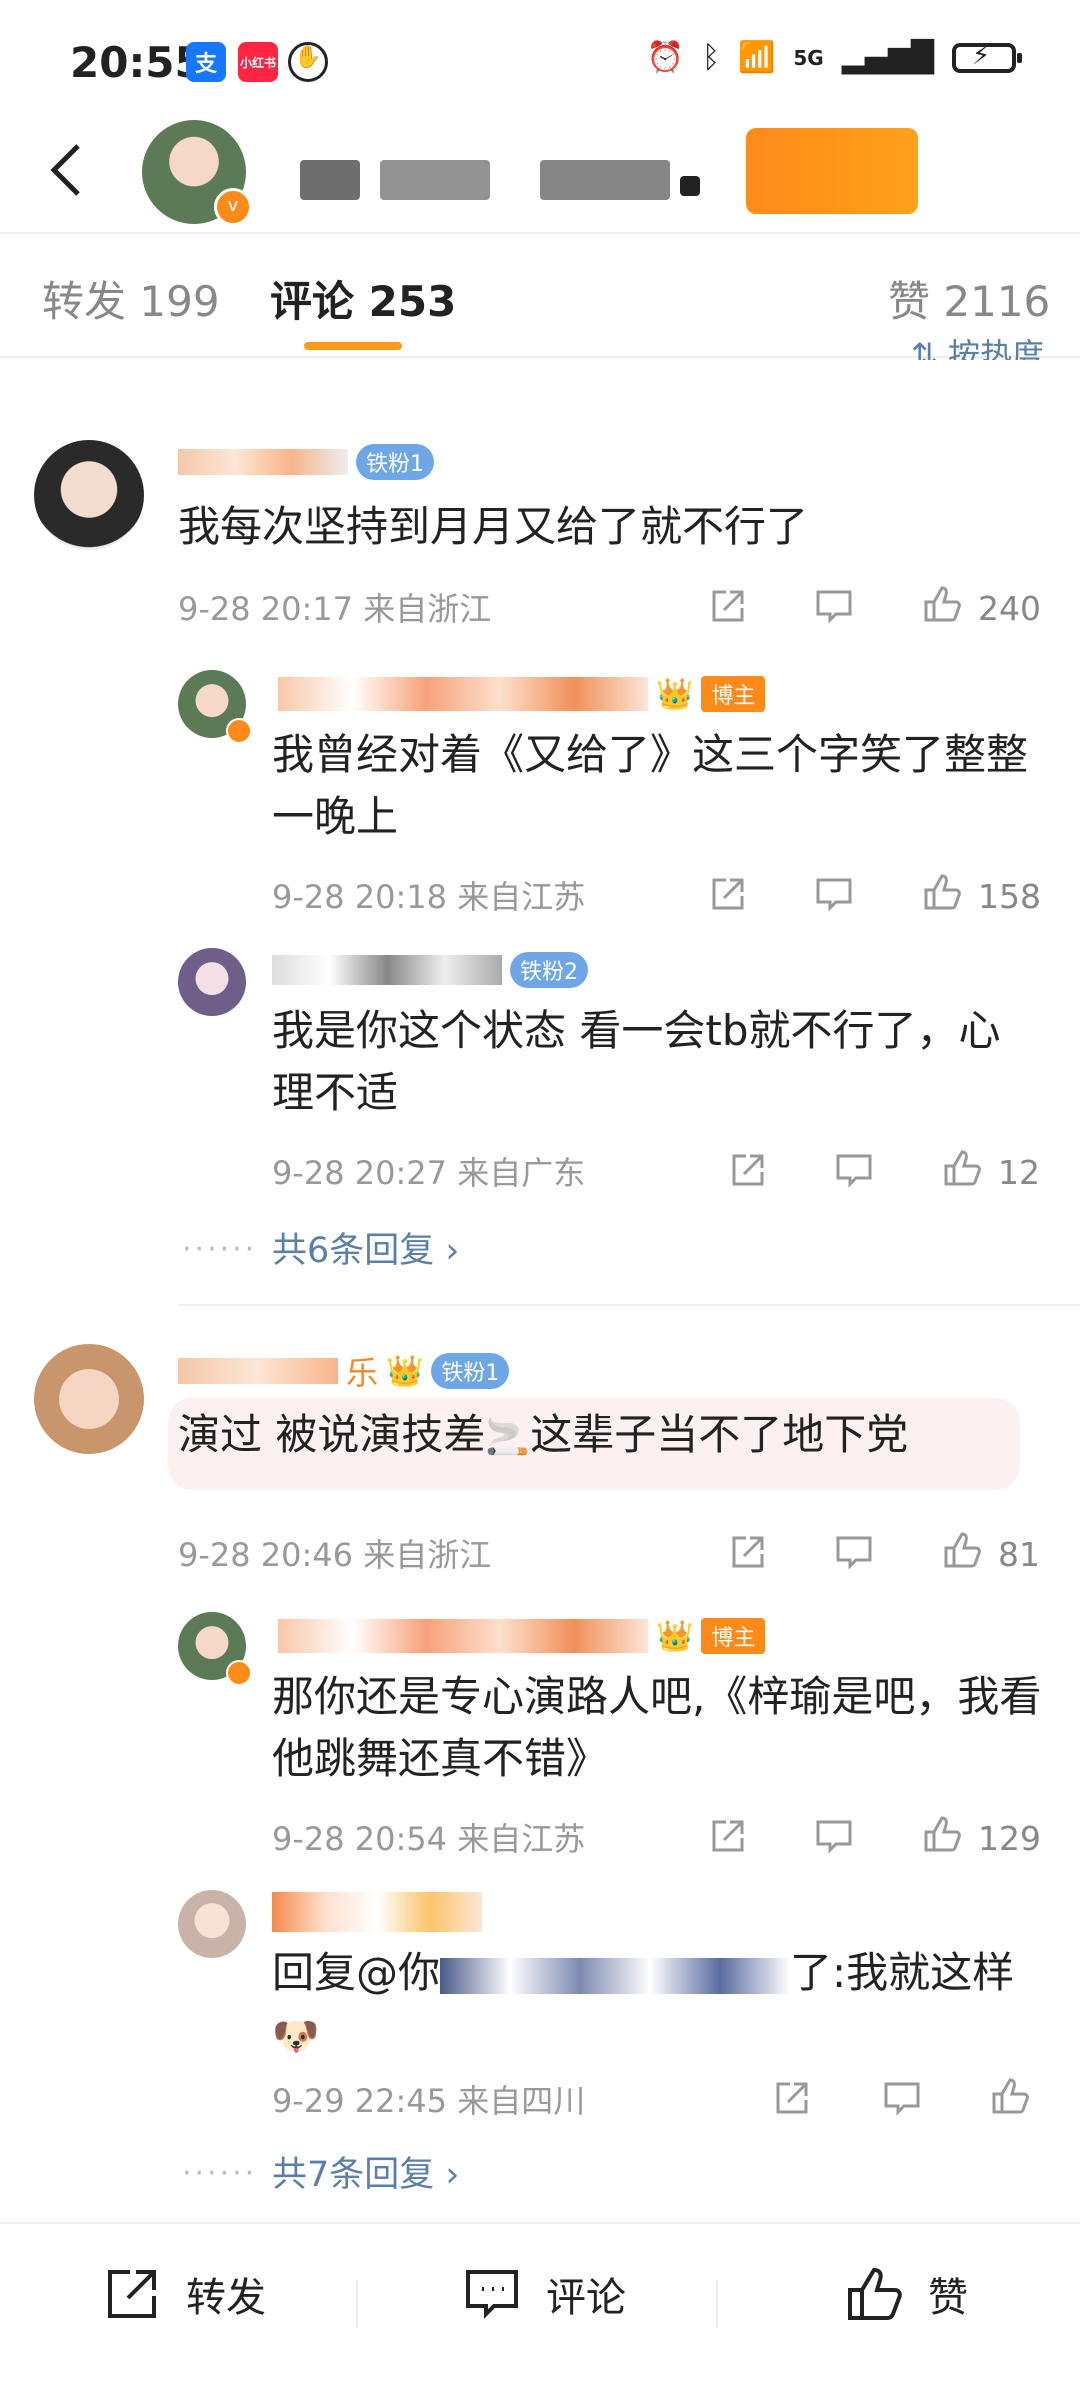 Image resolution: width=1080 pixels, height=2384 pixels. Describe the element at coordinates (429, 897) in the screenshot. I see `reply-meta: 9-28 20:18 来自江苏` at that location.